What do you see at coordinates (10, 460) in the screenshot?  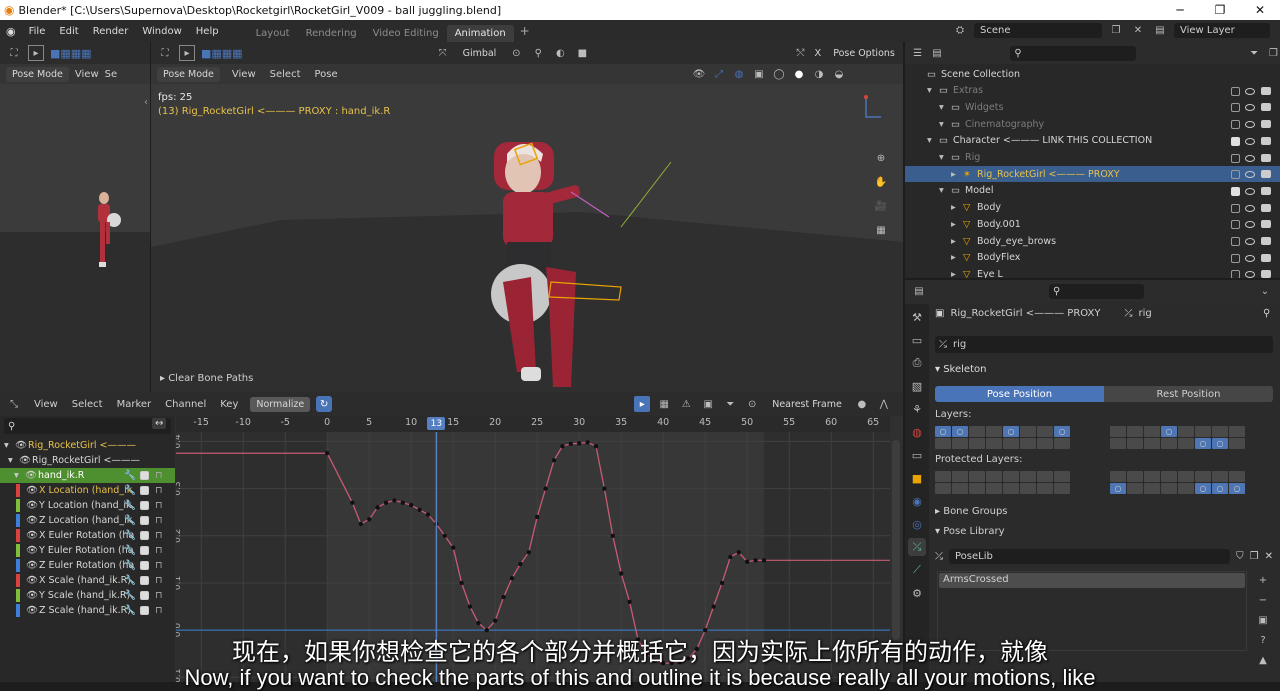 I see `disclosure-triangle-icon: ▾` at bounding box center [10, 460].